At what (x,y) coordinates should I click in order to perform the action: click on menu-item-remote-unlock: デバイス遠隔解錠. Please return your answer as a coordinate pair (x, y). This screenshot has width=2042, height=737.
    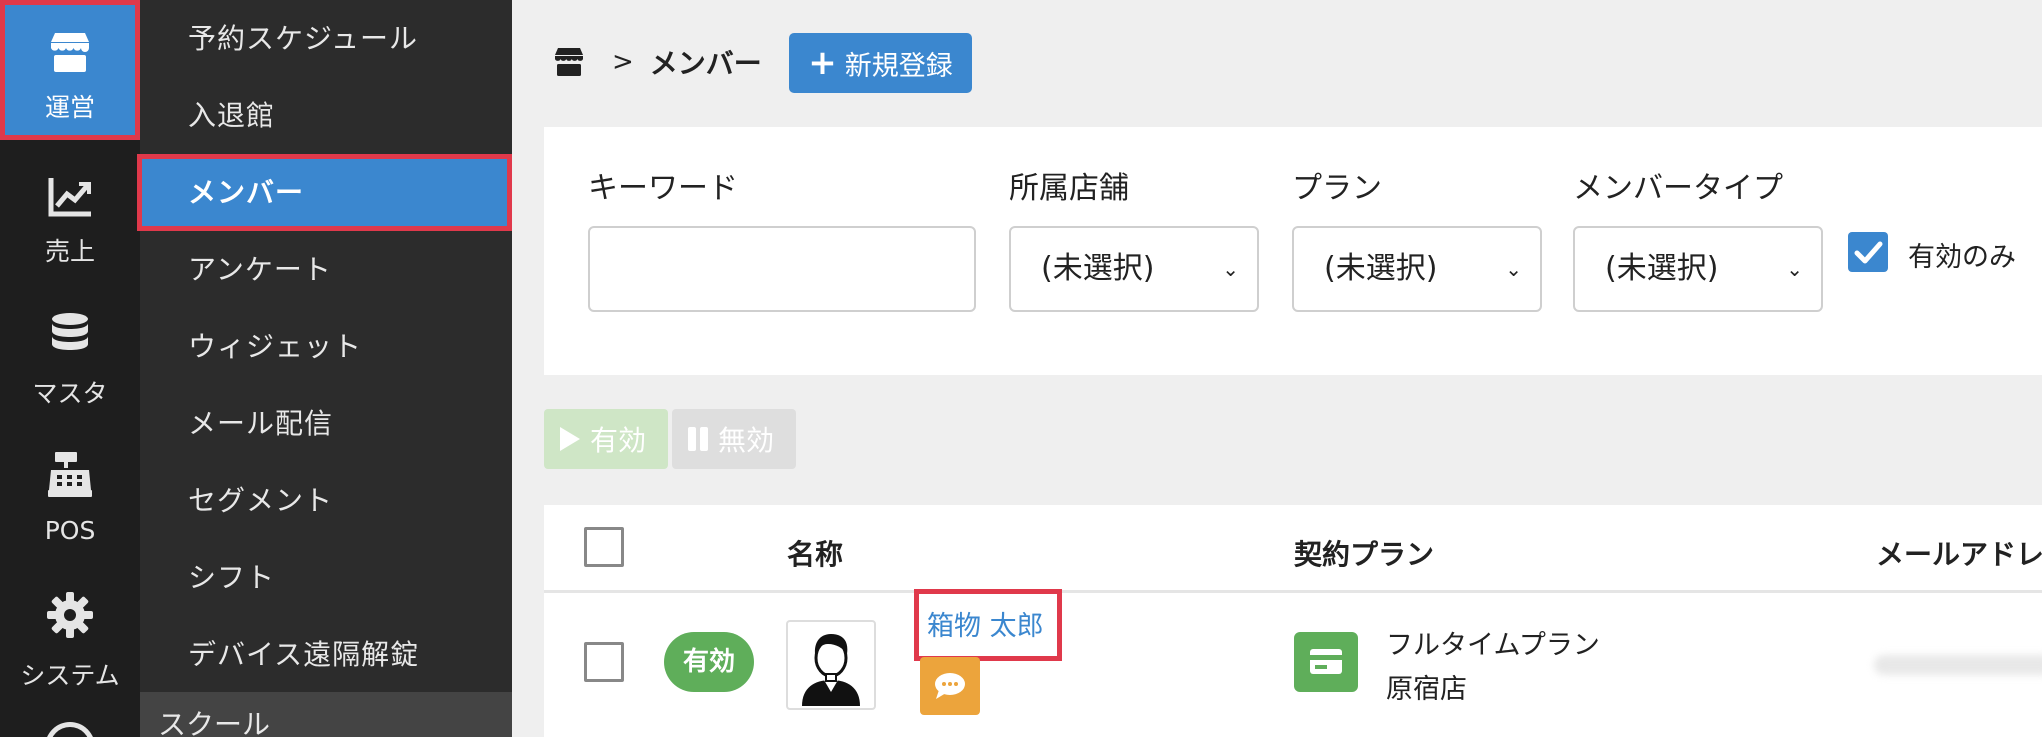
    Looking at the image, I should click on (326, 654).